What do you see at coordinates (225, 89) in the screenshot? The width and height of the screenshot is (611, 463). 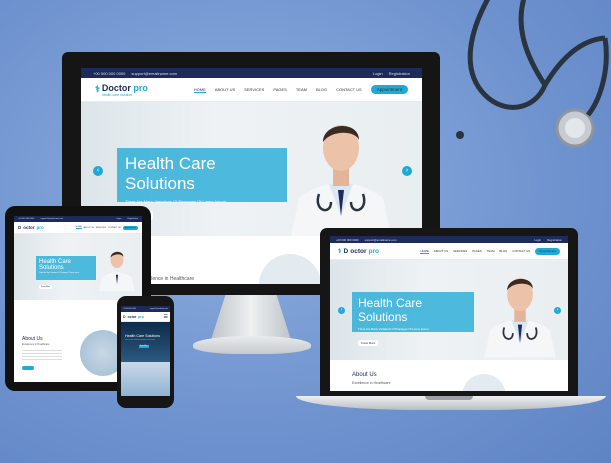 I see `menu-about: ABOUT US` at bounding box center [225, 89].